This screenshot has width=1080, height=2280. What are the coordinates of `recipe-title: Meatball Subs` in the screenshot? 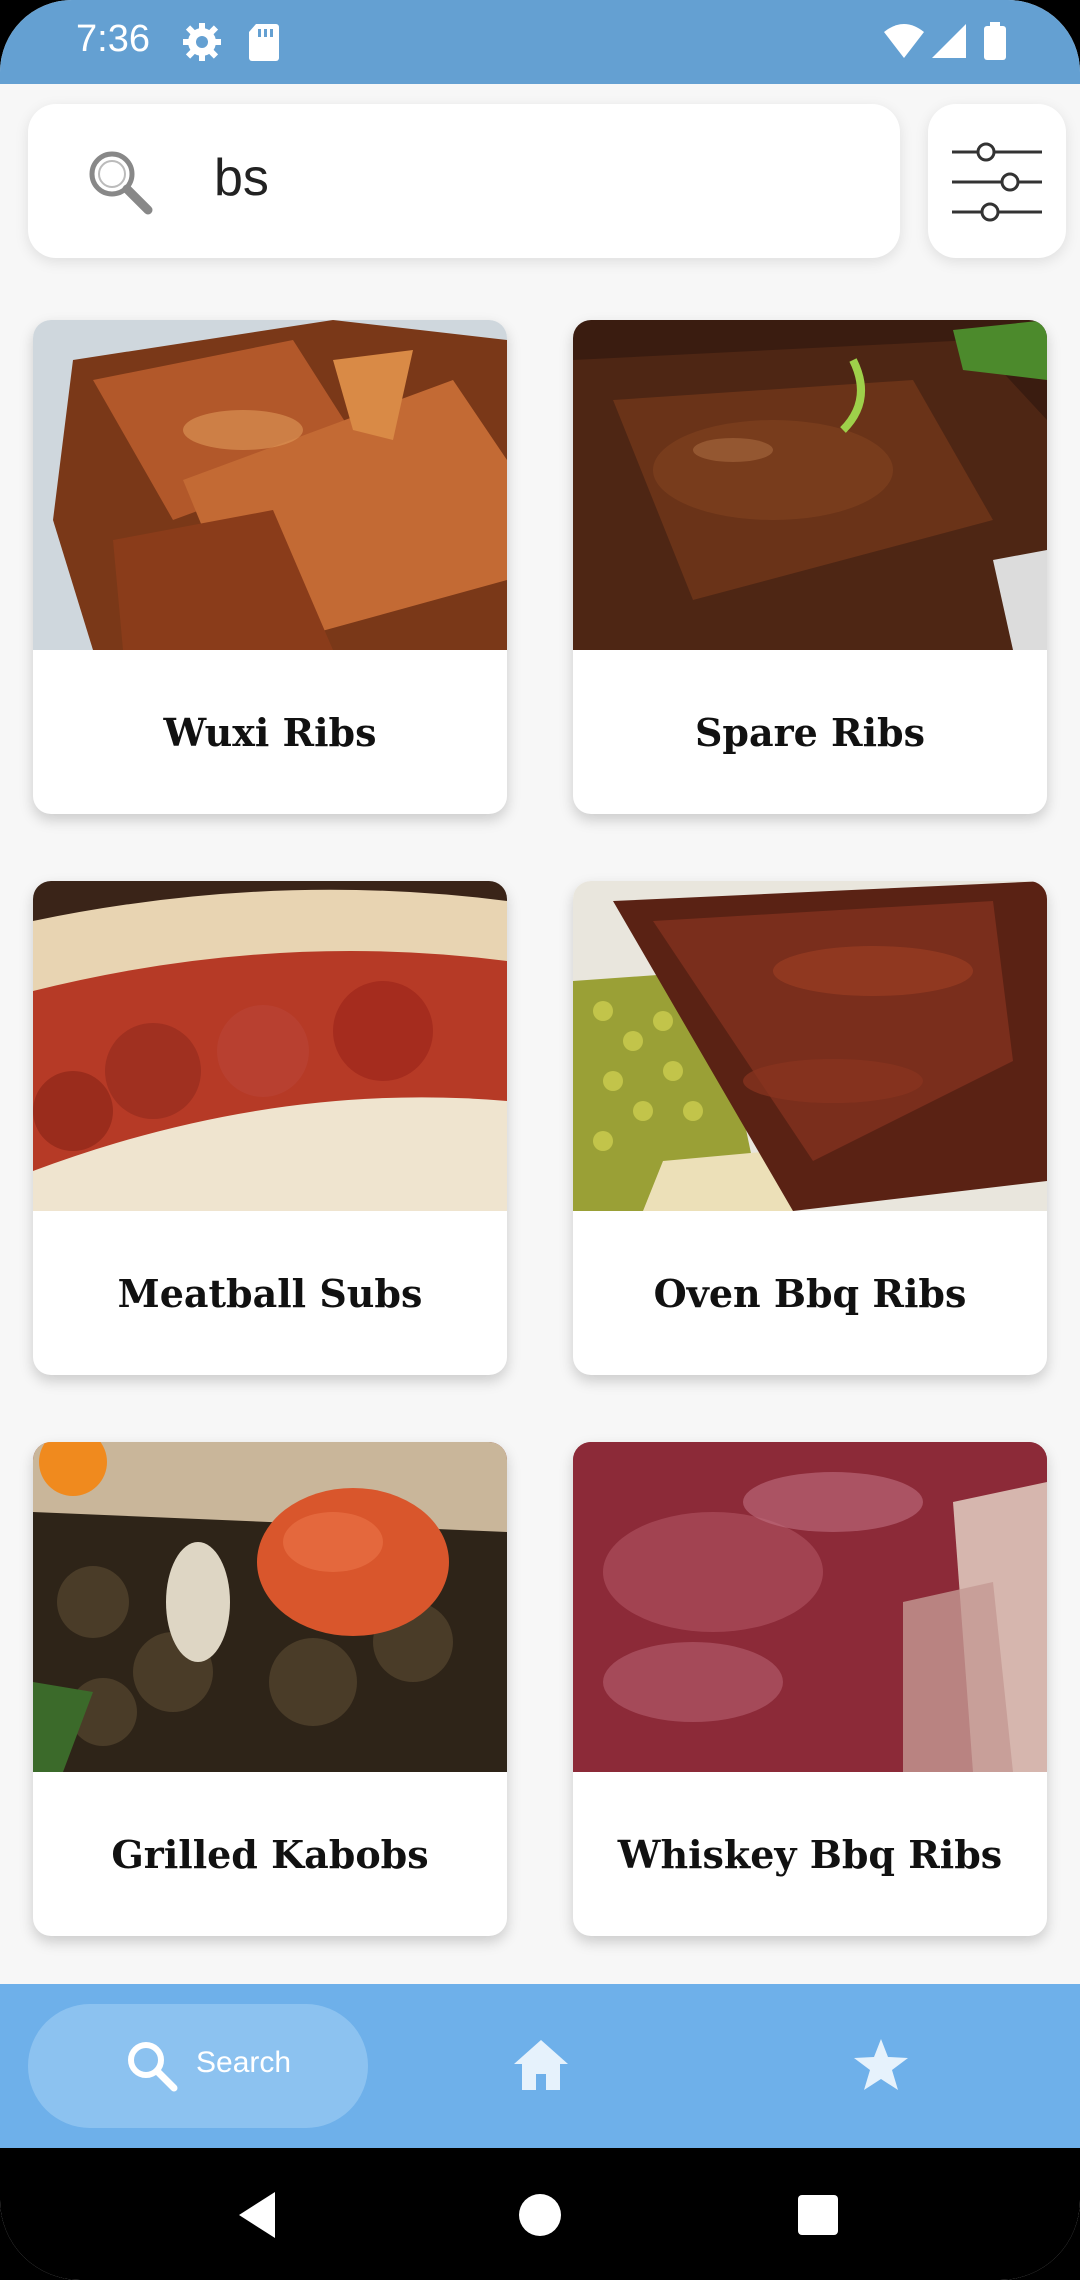 It's located at (270, 1293).